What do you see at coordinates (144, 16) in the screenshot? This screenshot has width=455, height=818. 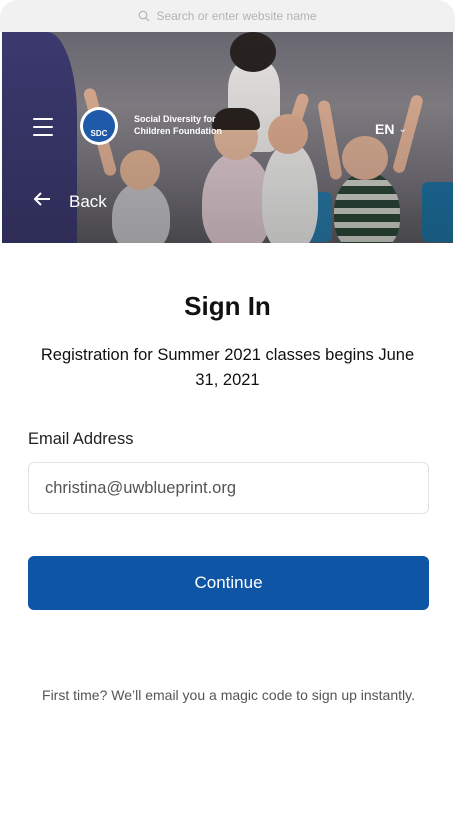 I see `search-icon` at bounding box center [144, 16].